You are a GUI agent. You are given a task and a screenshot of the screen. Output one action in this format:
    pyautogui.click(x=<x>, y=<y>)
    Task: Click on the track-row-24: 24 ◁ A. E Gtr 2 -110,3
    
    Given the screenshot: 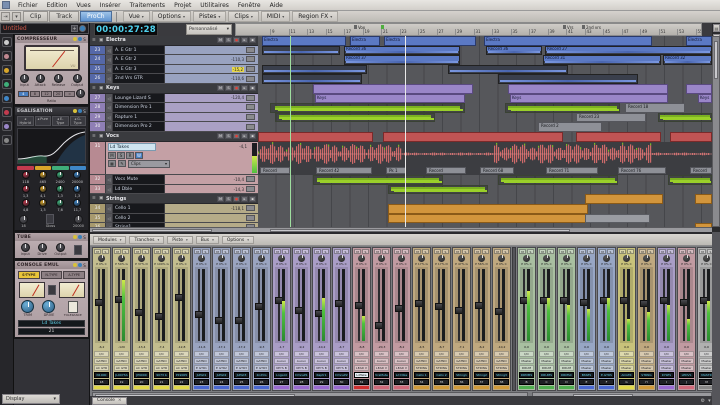 What is the action you would take?
    pyautogui.click(x=174, y=60)
    